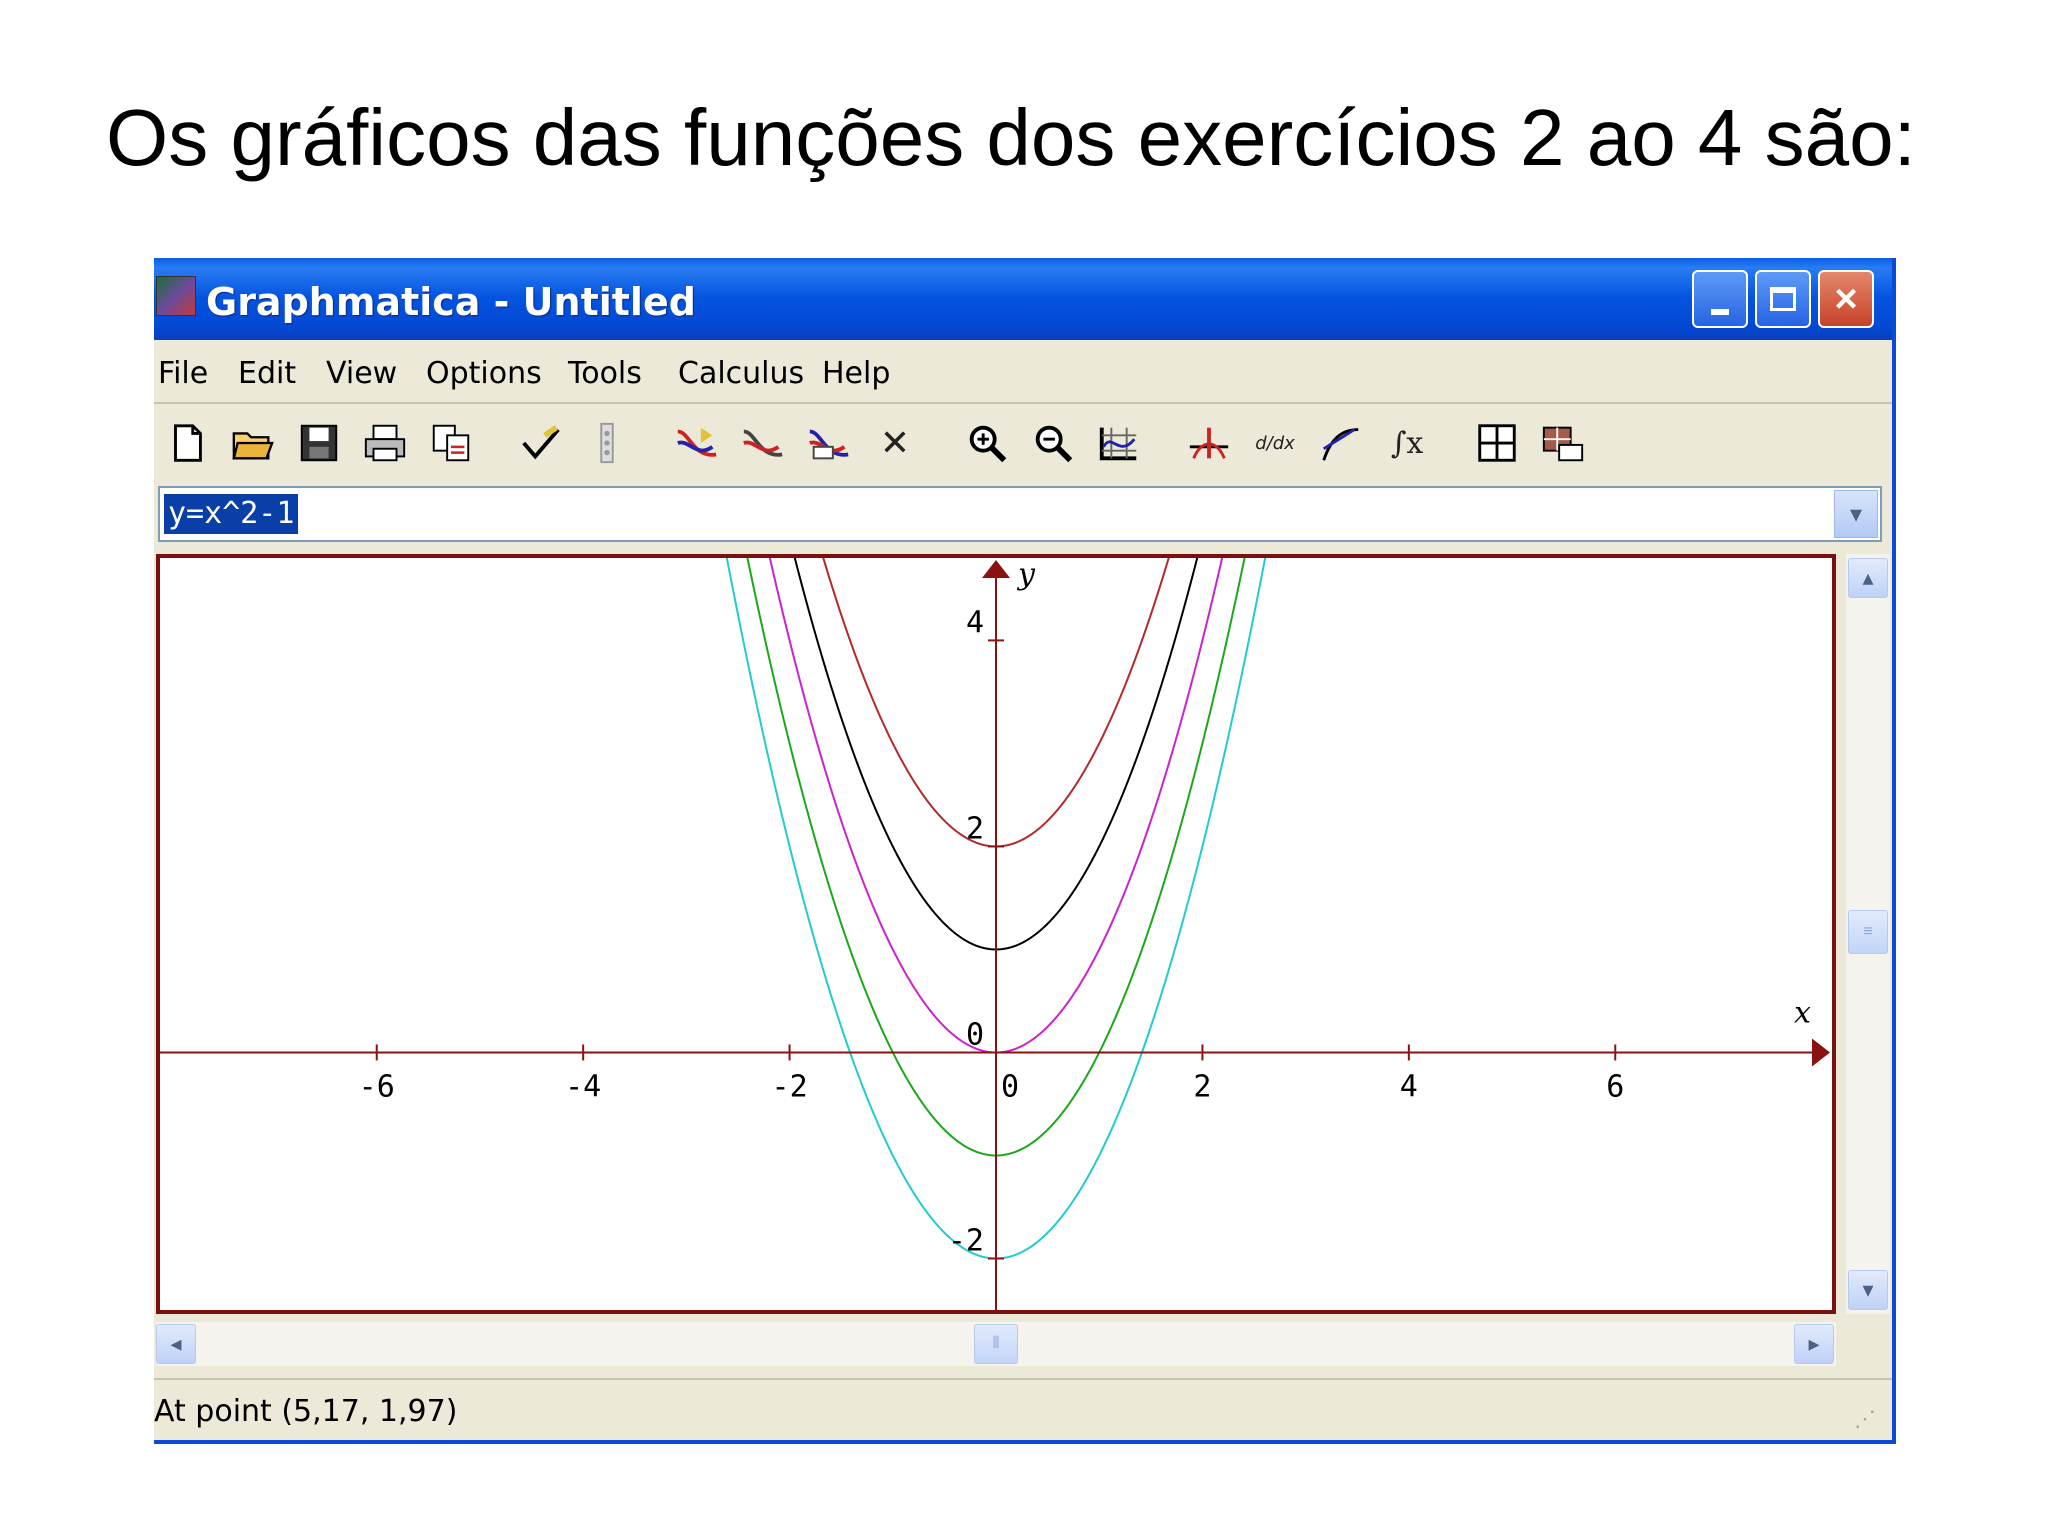 The image size is (2048, 1536). I want to click on integral-glyph: ∫x, so click(1407, 443).